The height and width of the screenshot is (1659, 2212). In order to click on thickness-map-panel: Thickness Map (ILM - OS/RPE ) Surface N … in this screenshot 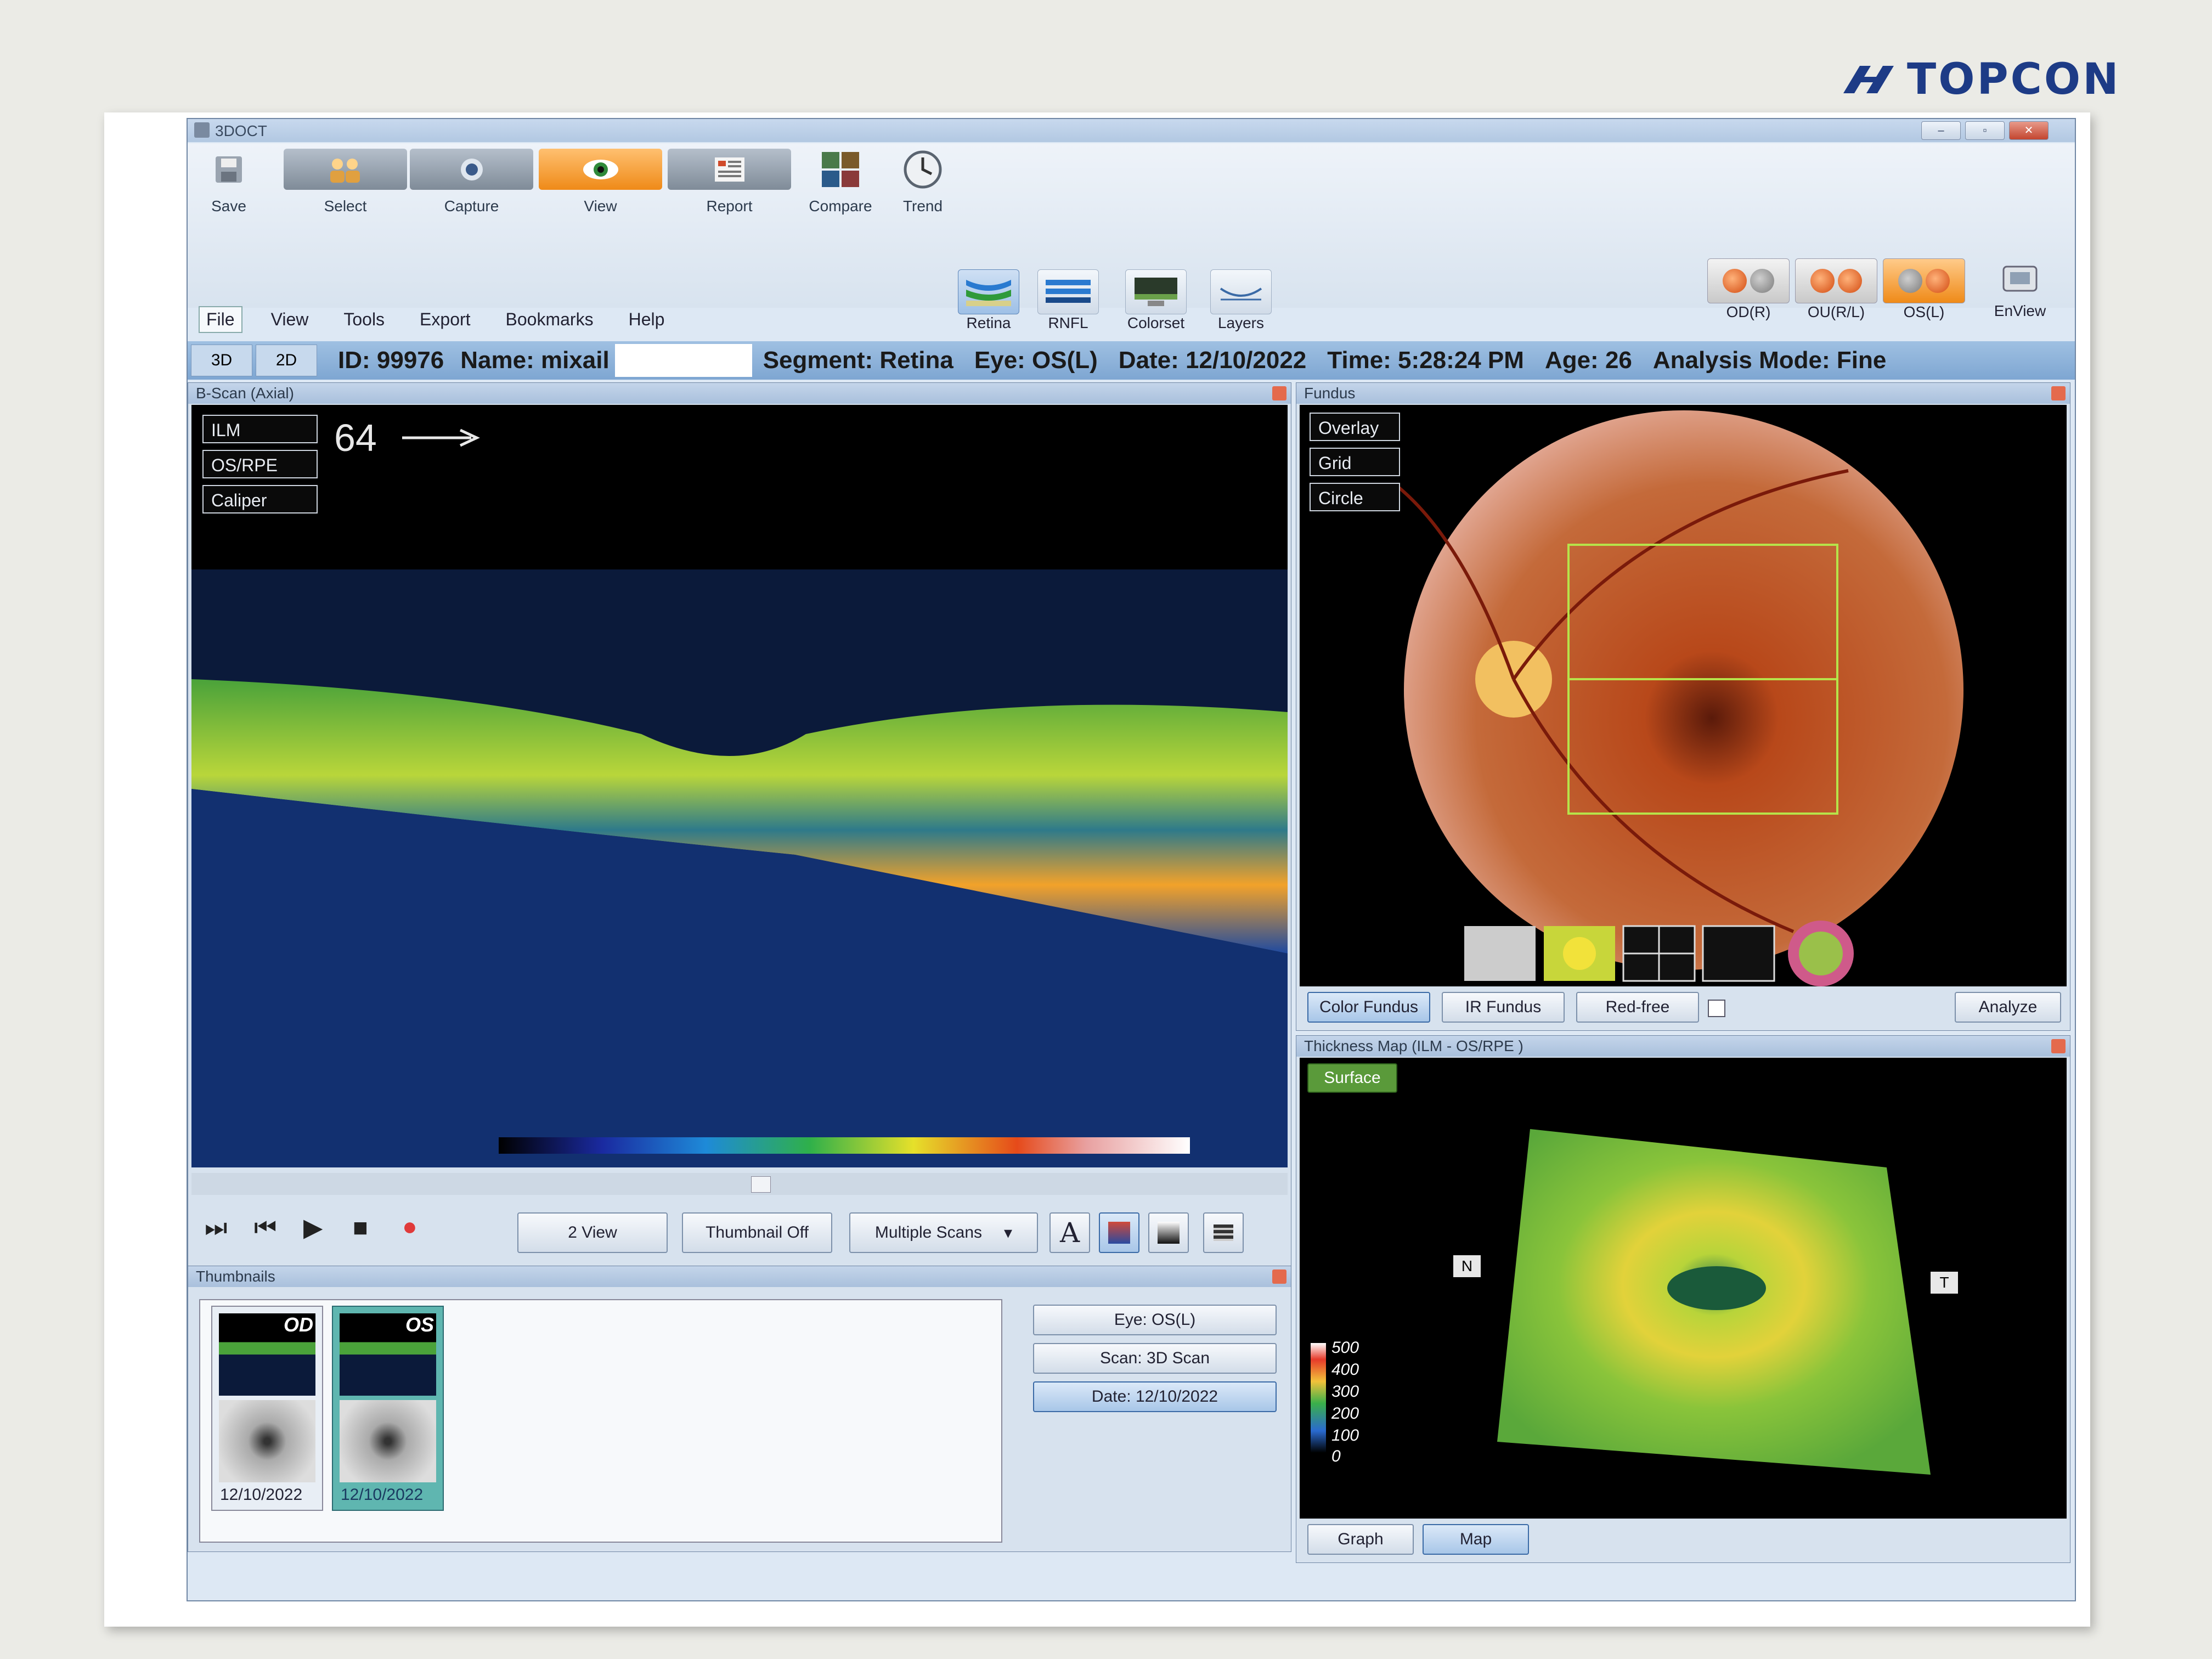, I will do `click(1683, 1299)`.